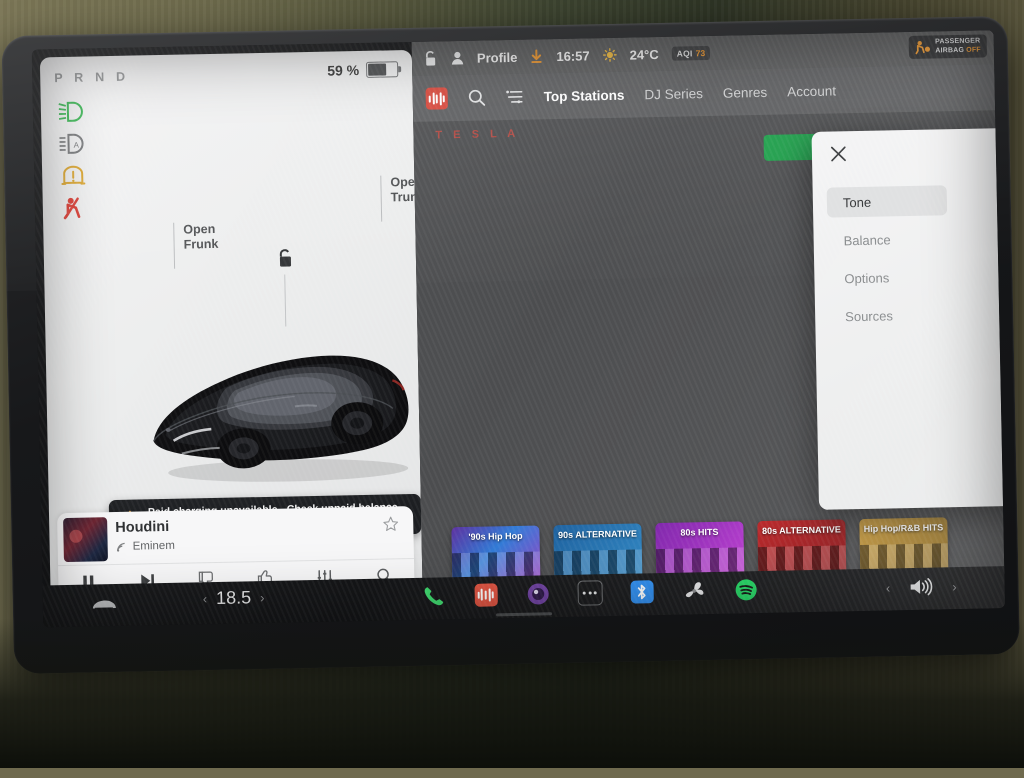 Image resolution: width=1024 pixels, height=778 pixels. What do you see at coordinates (699, 532) in the screenshot?
I see `station-title: 80s HITS` at bounding box center [699, 532].